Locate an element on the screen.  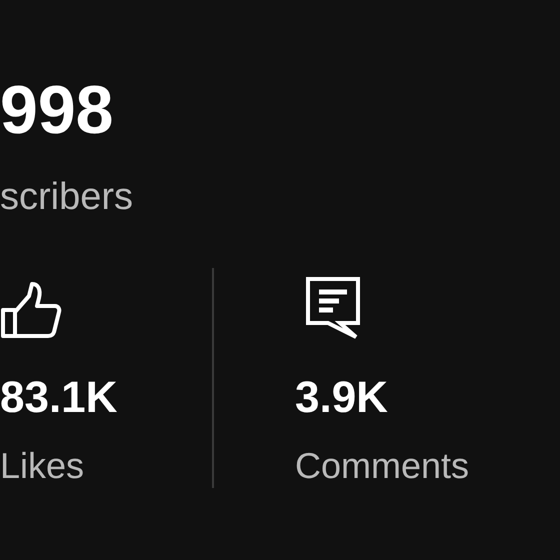
subscriber-count: 998 is located at coordinates (57, 110).